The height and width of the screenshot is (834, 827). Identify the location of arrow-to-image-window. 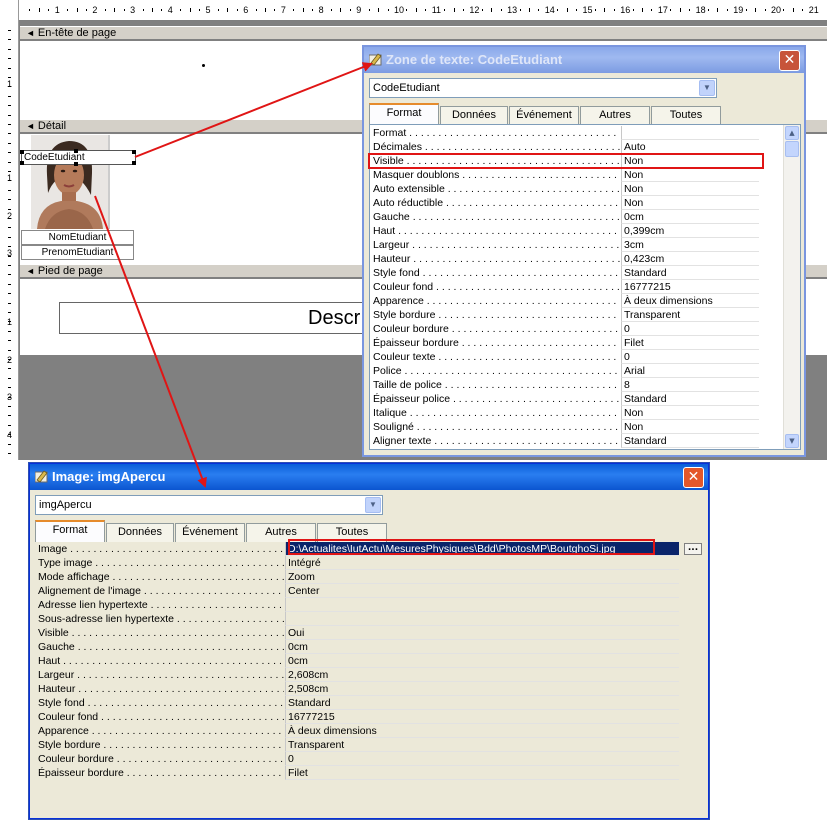
(150, 341).